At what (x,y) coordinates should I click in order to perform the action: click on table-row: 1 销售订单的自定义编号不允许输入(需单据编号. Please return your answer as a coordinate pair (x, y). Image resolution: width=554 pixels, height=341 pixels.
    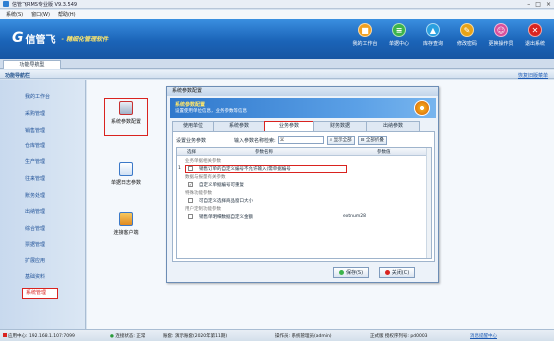
    Looking at the image, I should click on (302, 169).